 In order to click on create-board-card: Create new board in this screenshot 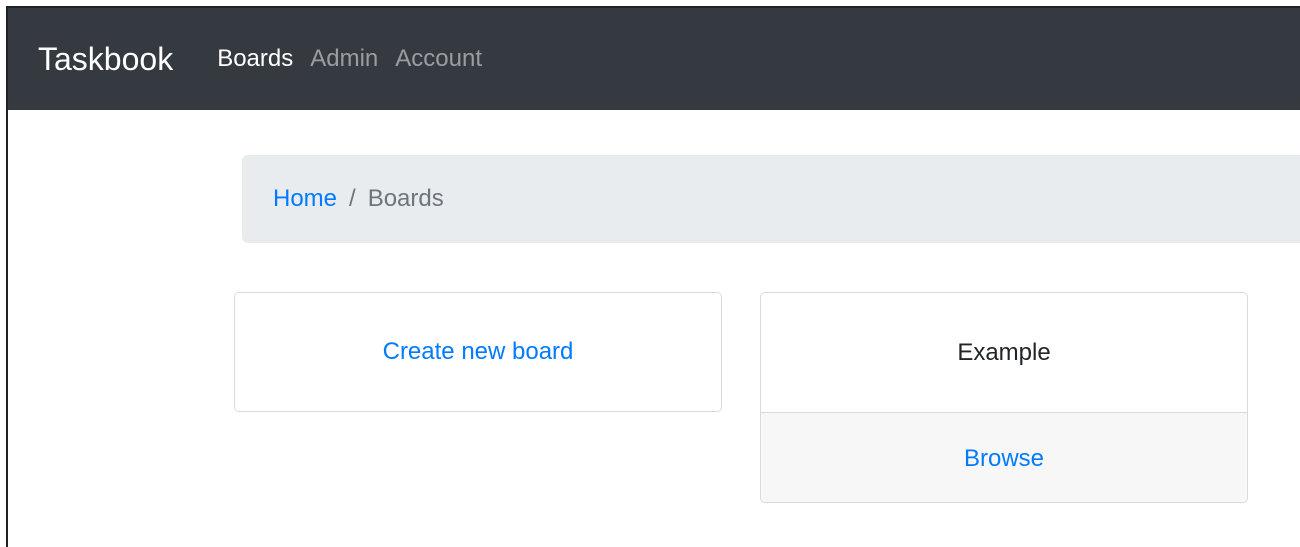, I will do `click(478, 352)`.